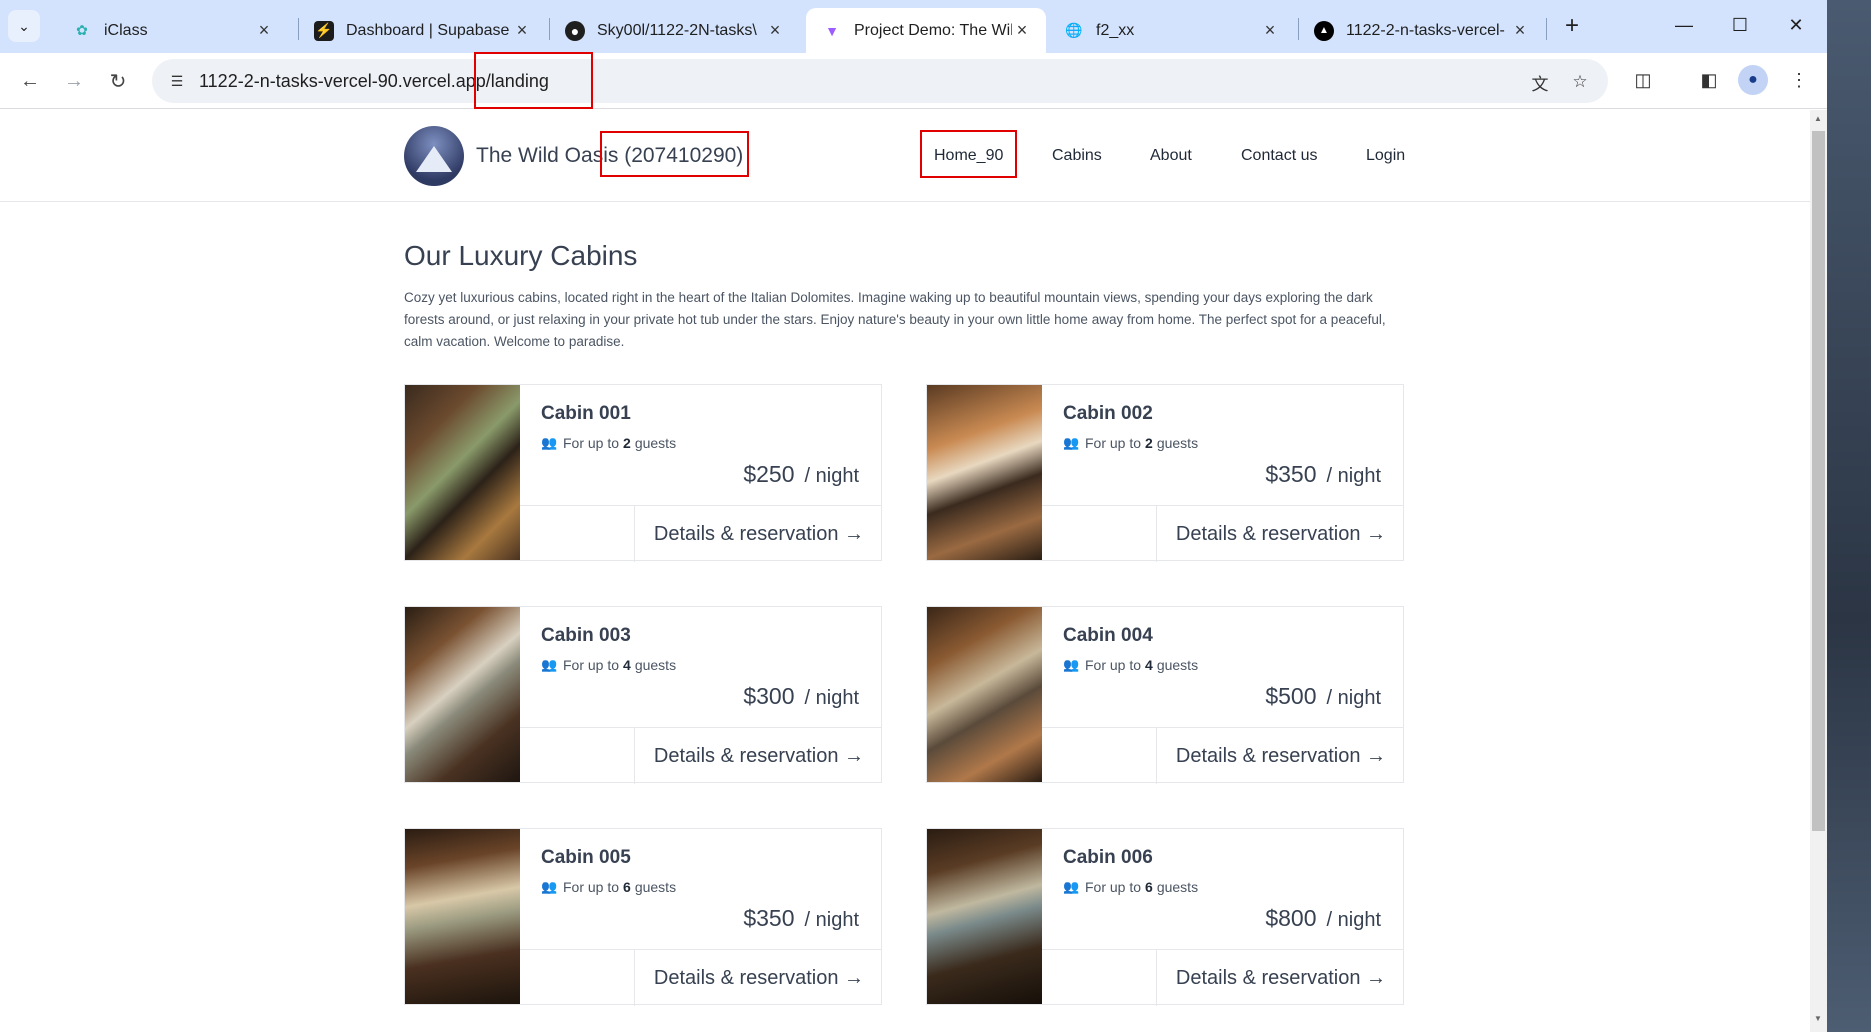 Image resolution: width=1871 pixels, height=1032 pixels. I want to click on cabin-guests: 👥 For up to 2 guests, so click(608, 443).